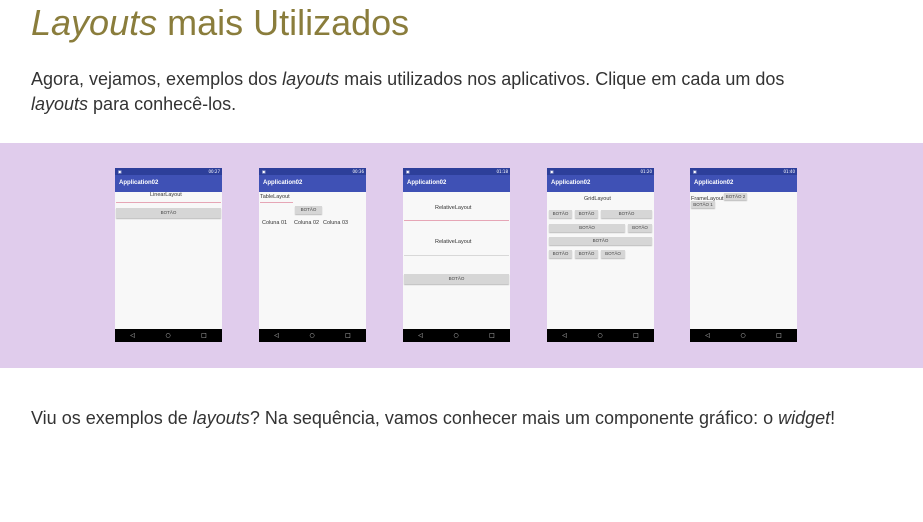  What do you see at coordinates (112, 418) in the screenshot?
I see `outro-text-1: Viu os exemplos de` at bounding box center [112, 418].